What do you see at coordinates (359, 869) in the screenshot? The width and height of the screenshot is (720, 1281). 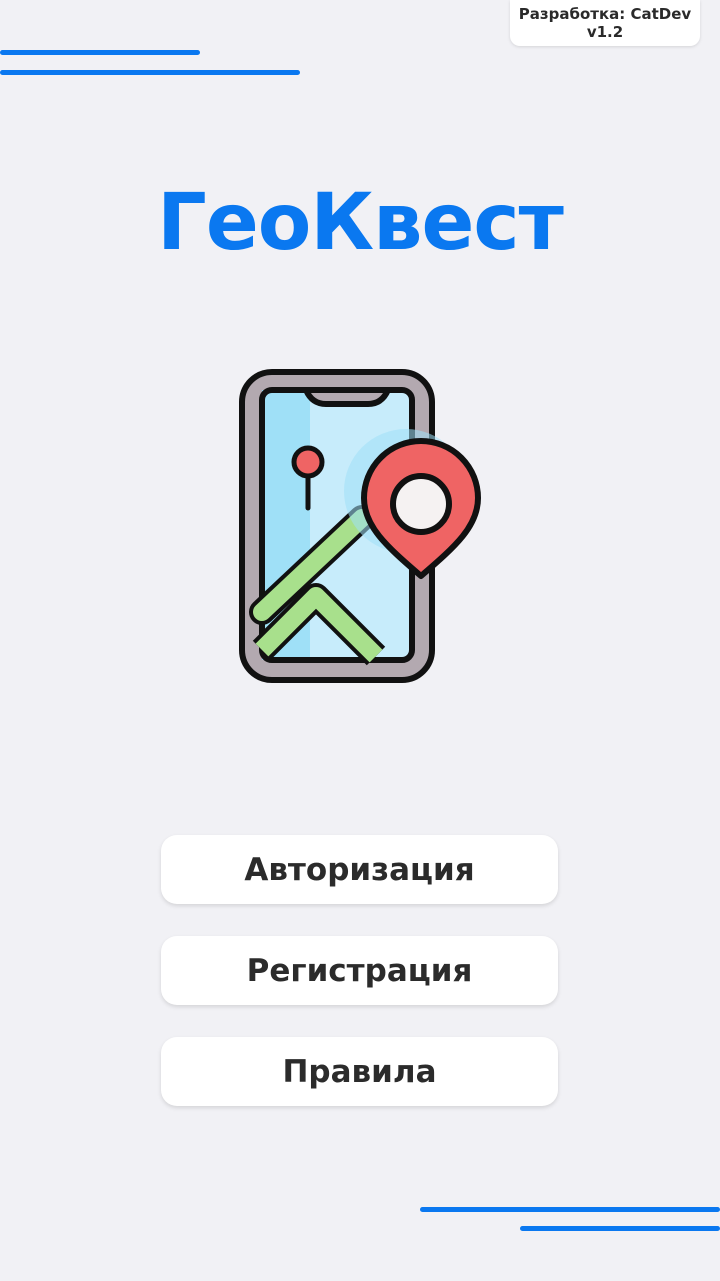 I see `login-button: Авторизация` at bounding box center [359, 869].